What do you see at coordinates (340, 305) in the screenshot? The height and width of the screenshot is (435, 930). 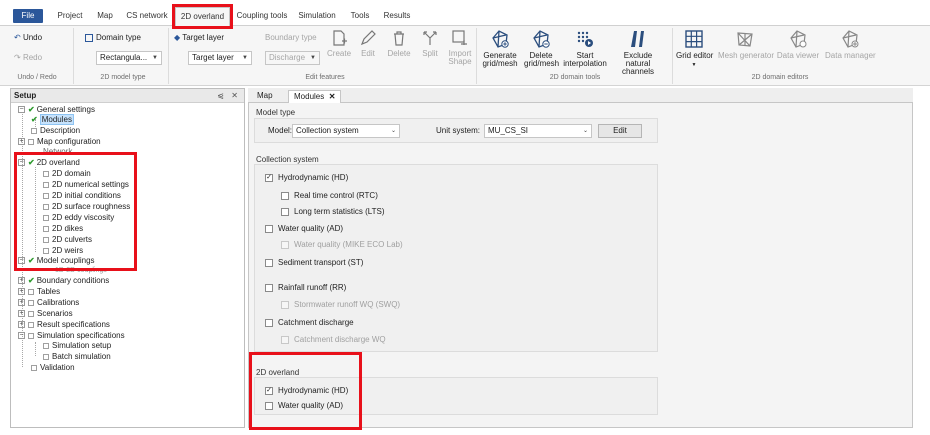 I see `swq-checkbox: Stormwater runoff WQ (SWQ)` at bounding box center [340, 305].